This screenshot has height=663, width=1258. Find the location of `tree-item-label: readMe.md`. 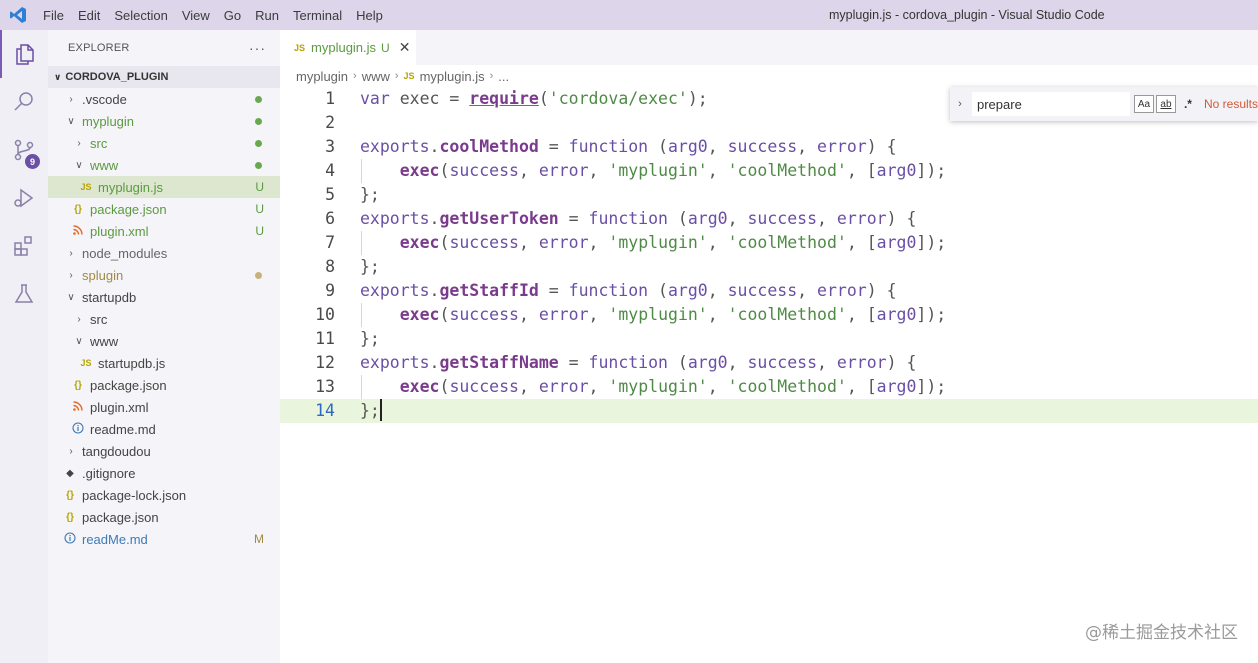

tree-item-label: readMe.md is located at coordinates (115, 539).